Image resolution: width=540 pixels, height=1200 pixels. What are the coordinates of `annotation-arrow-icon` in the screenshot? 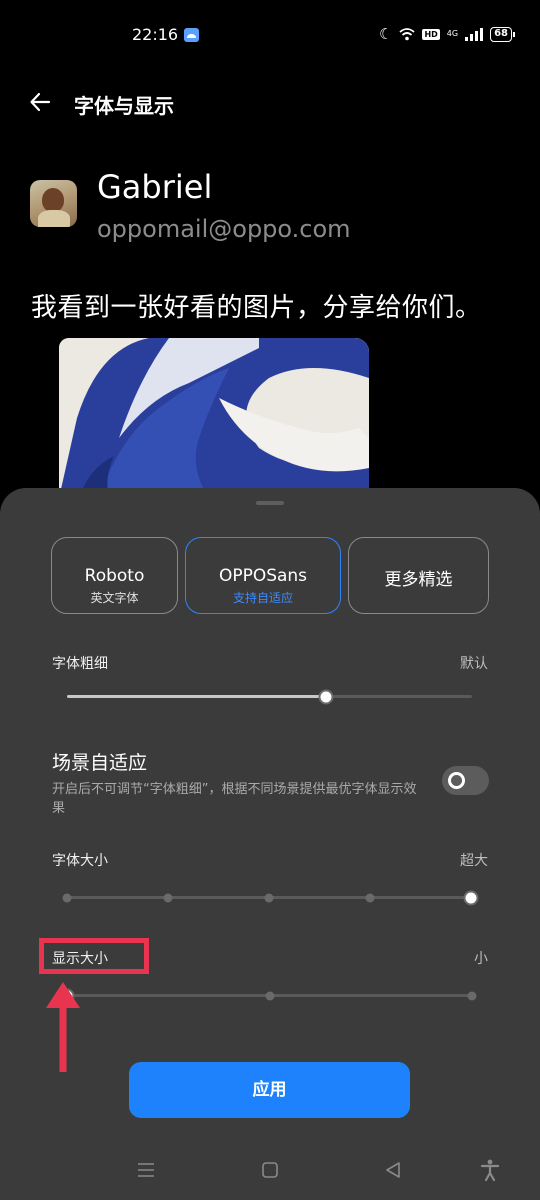 It's located at (63, 1027).